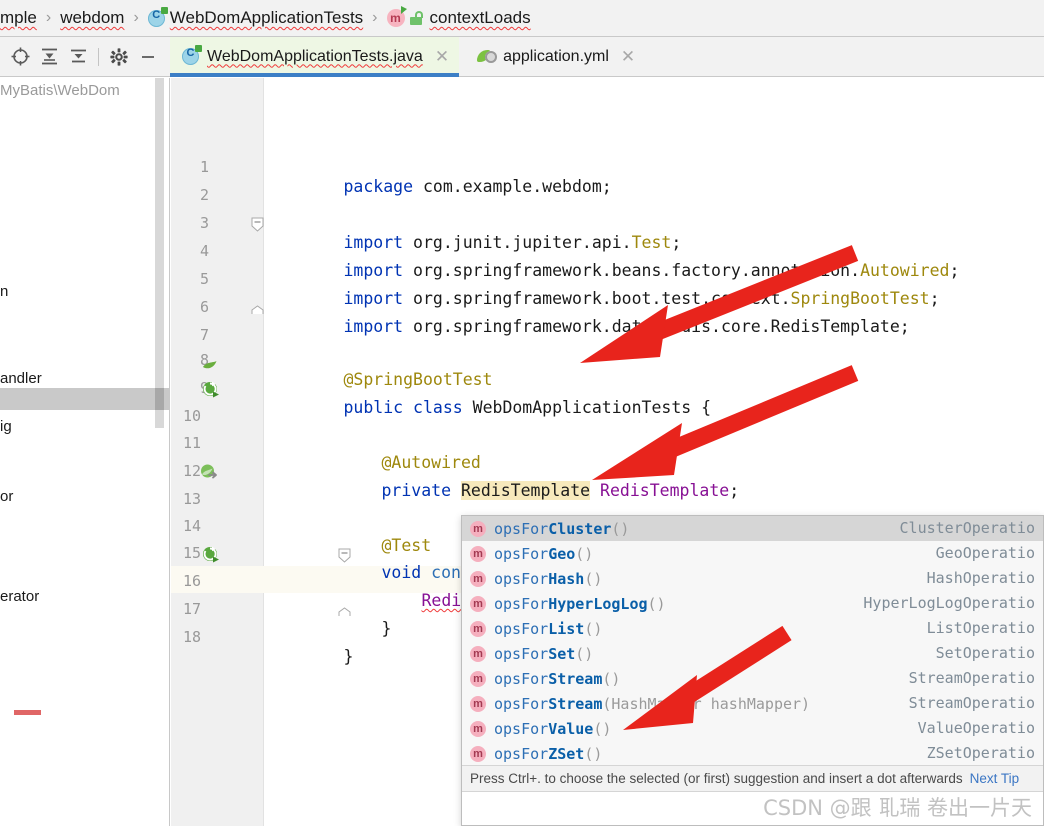 The image size is (1044, 826). Describe the element at coordinates (266, 17) in the screenshot. I see `breadcrumb-label: WebDomApplicationTests` at that location.